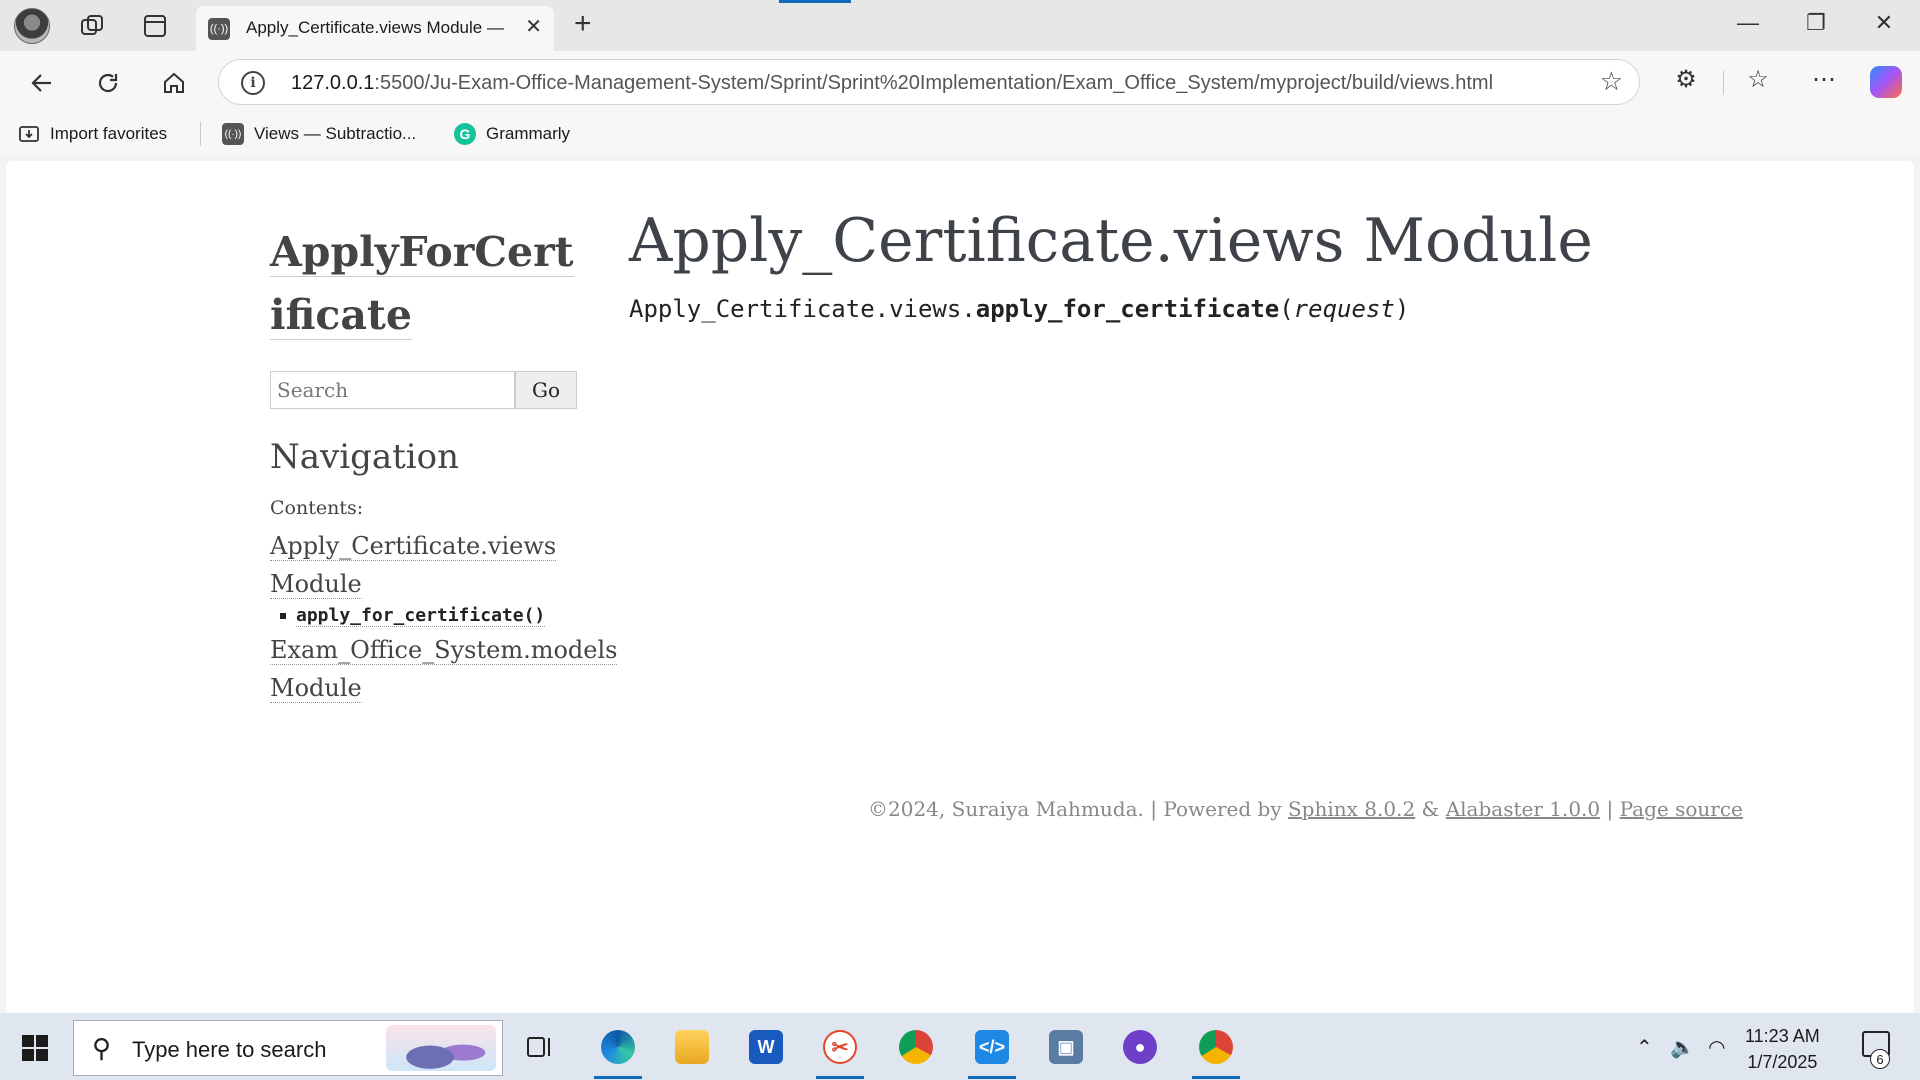  I want to click on add-favorite-icon: ☆, so click(1611, 81).